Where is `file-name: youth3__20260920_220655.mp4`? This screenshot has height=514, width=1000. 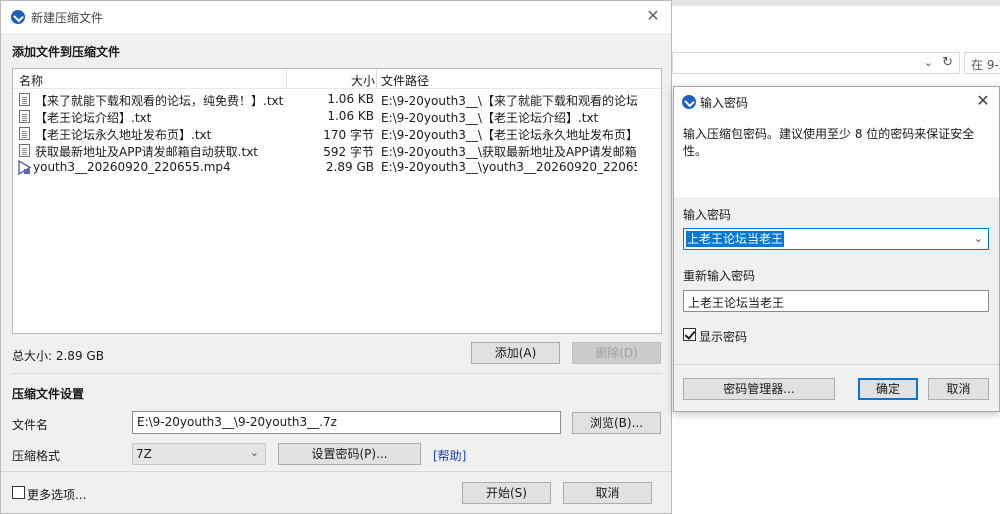
file-name: youth3__20260920_220655.mp4 is located at coordinates (132, 167).